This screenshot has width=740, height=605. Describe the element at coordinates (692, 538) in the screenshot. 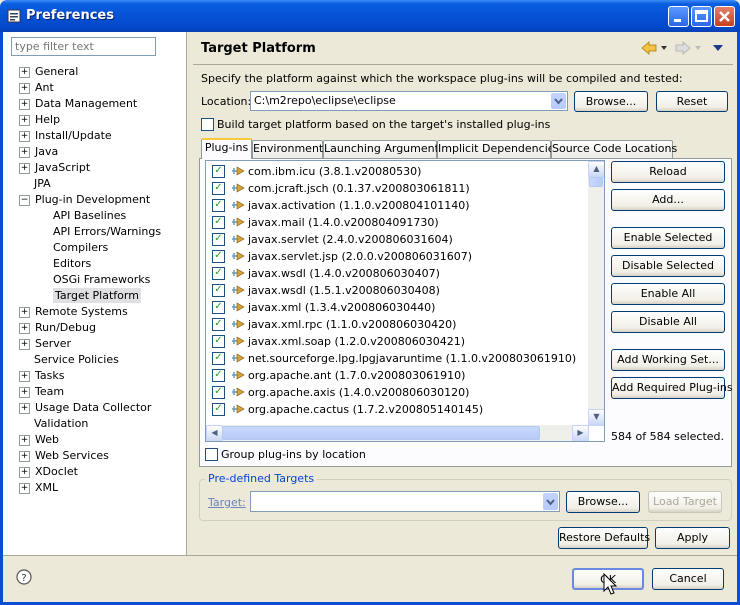

I see `apply-button: Apply` at that location.